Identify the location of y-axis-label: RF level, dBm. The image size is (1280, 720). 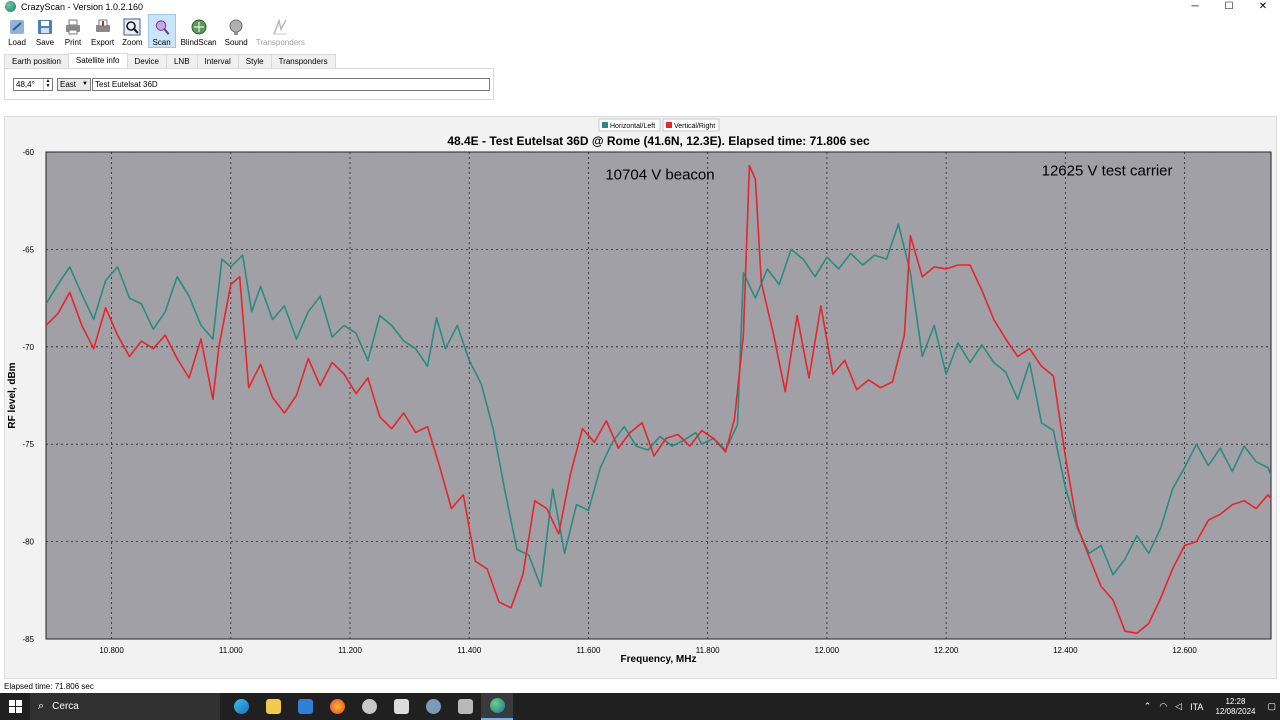
(12, 395).